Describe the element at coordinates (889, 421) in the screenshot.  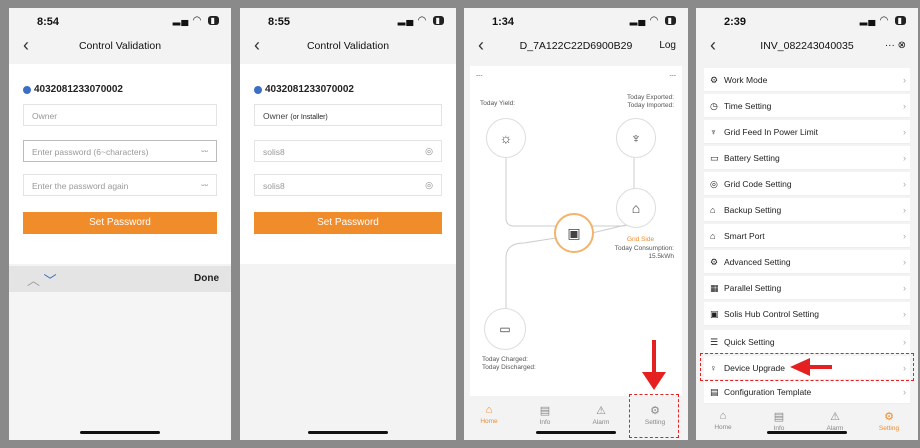
I see `tab-setting: ⚙ Setting` at that location.